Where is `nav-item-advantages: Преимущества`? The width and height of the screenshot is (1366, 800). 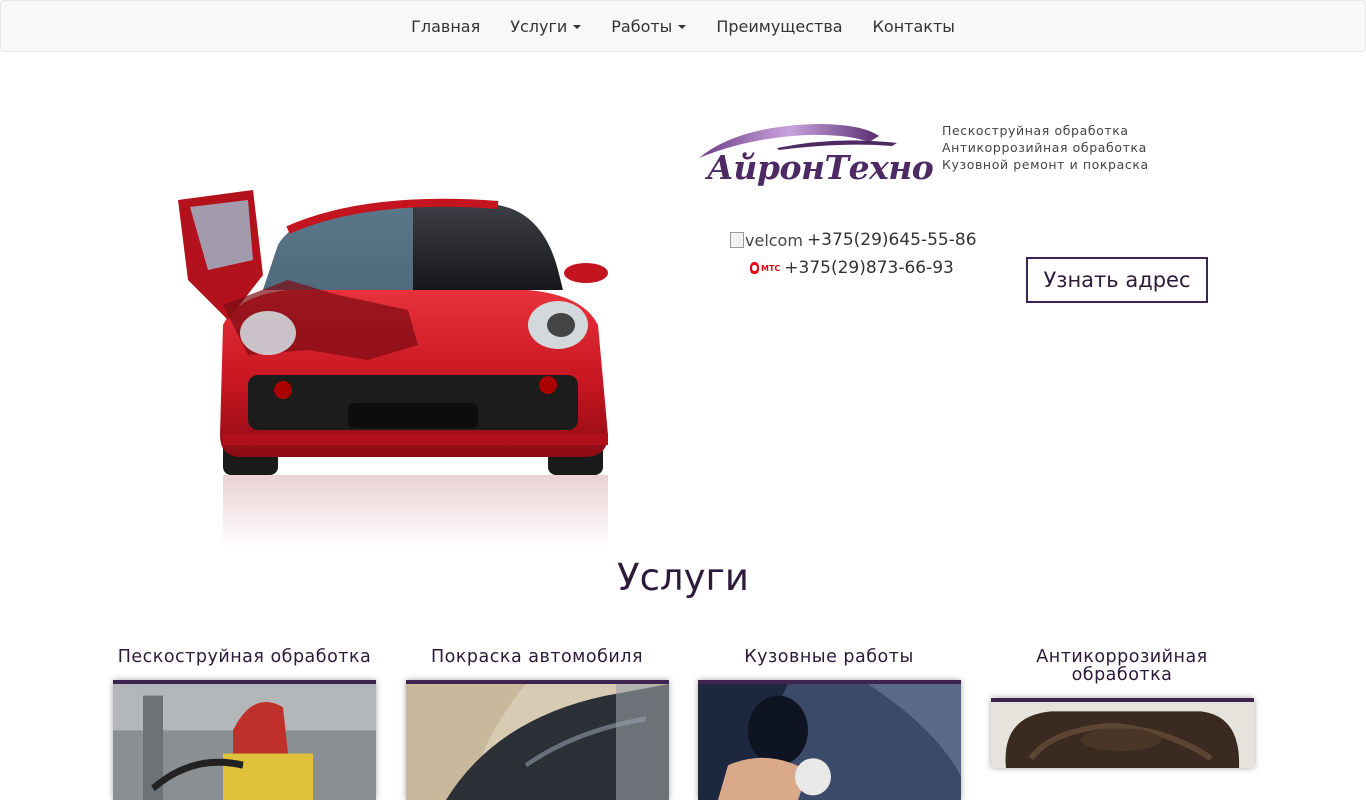
nav-item-advantages: Преимущества is located at coordinates (779, 26).